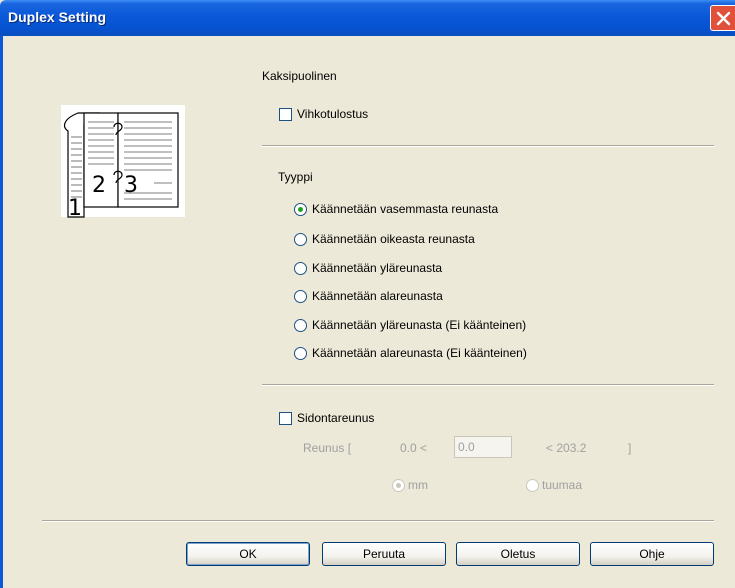 Image resolution: width=735 pixels, height=588 pixels. Describe the element at coordinates (295, 177) in the screenshot. I see `type-group-label: Tyyppi` at that location.